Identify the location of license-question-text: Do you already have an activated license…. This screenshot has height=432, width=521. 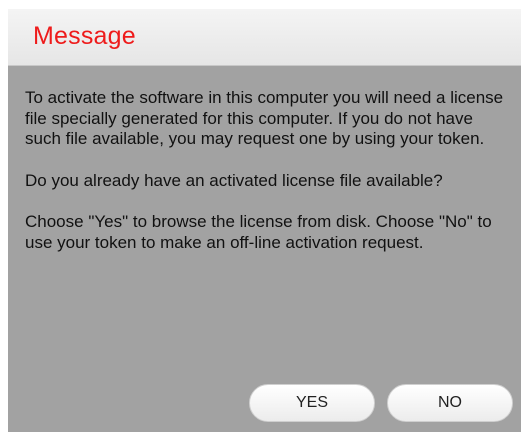
(234, 180).